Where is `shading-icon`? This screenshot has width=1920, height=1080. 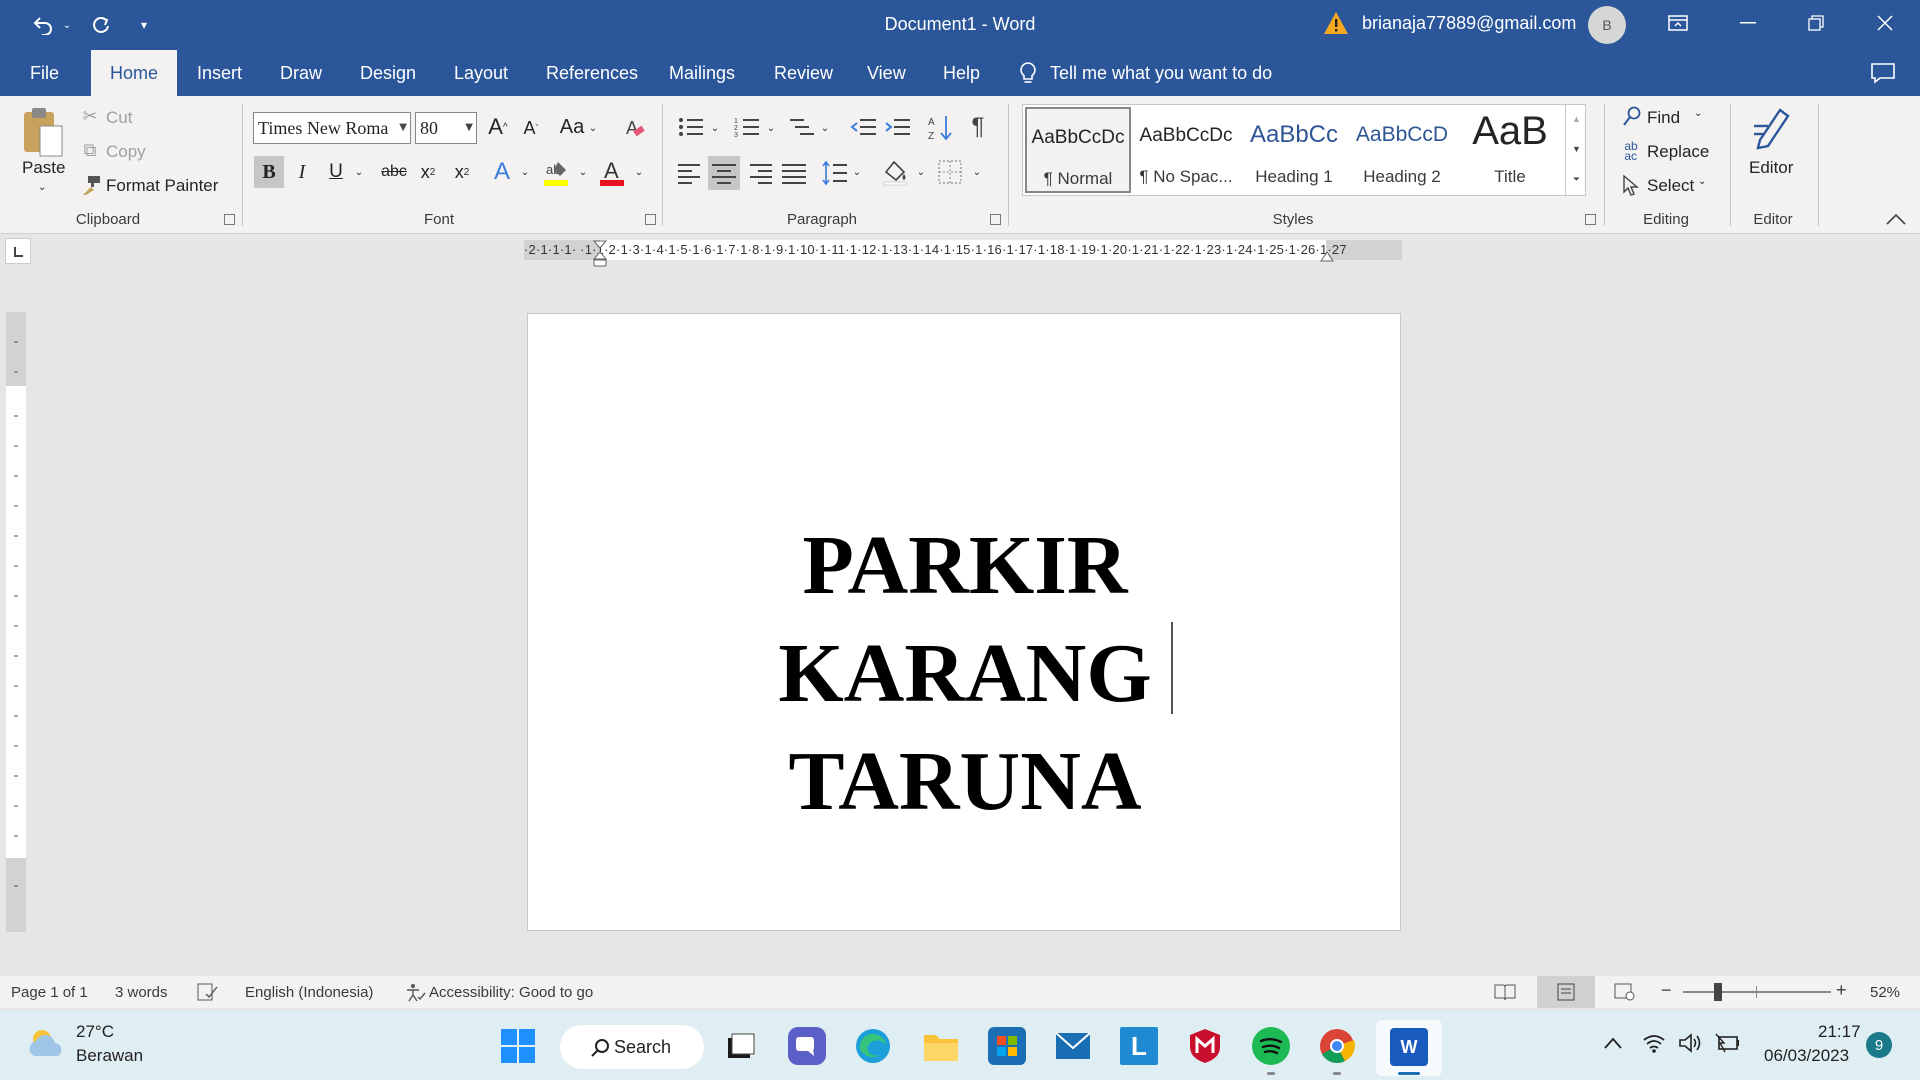
shading-icon is located at coordinates (896, 172).